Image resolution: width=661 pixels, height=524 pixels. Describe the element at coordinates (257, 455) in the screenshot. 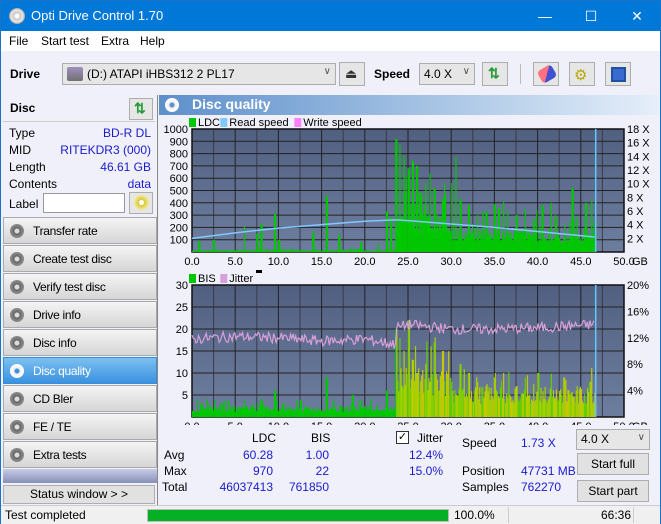

I see `stats-avg-ldc: 60.28` at that location.